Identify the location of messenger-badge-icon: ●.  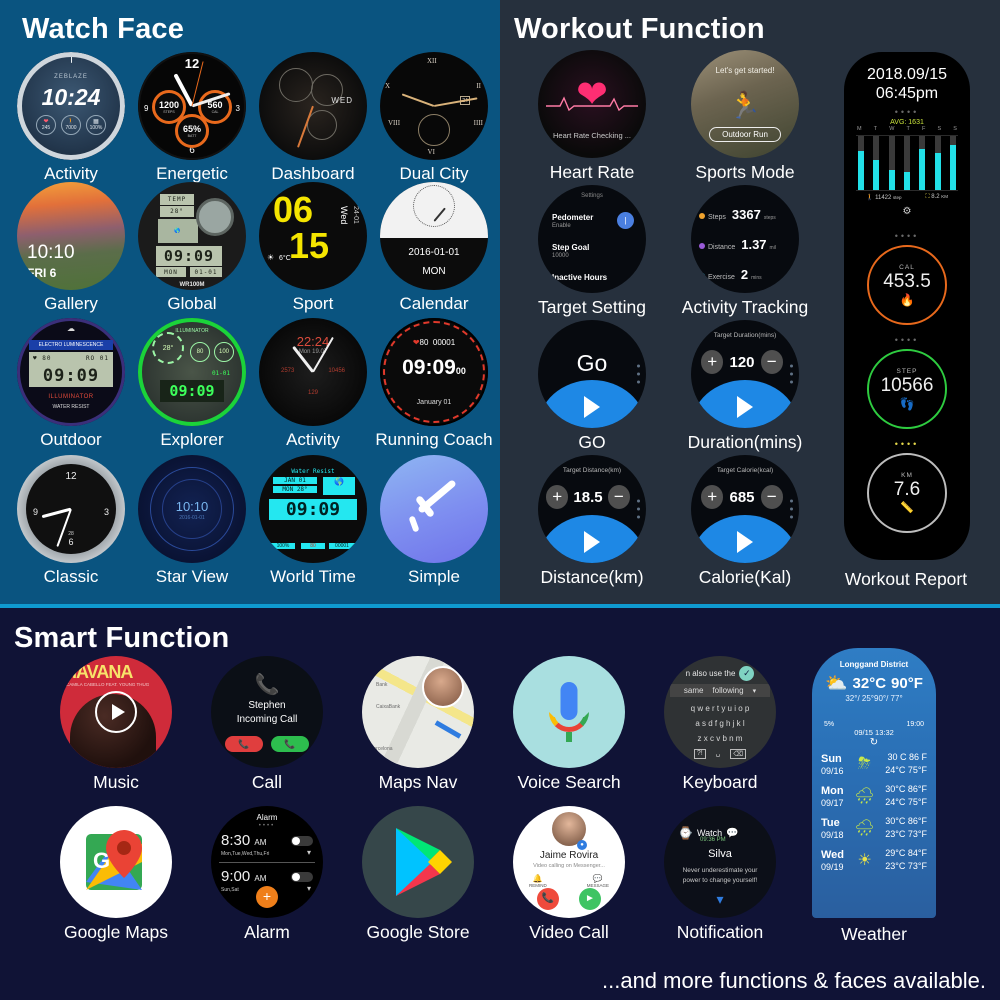
(582, 845).